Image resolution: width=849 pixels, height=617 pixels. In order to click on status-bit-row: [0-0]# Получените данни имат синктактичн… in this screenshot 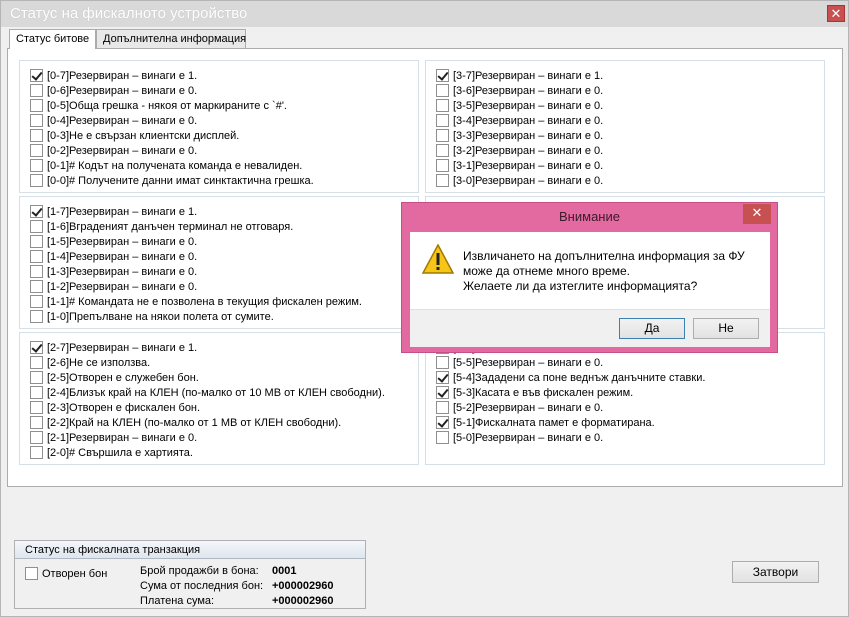, I will do `click(172, 180)`.